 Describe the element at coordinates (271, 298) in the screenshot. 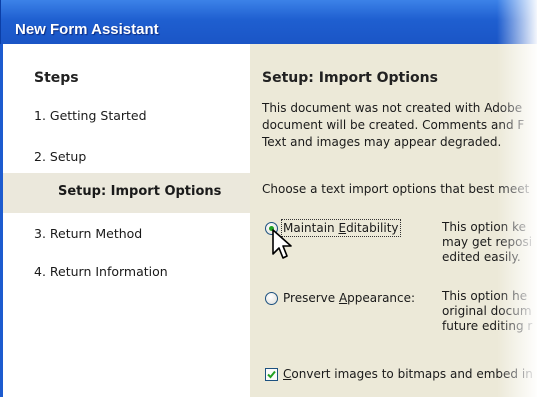

I see `preserve-appearance-radio` at that location.